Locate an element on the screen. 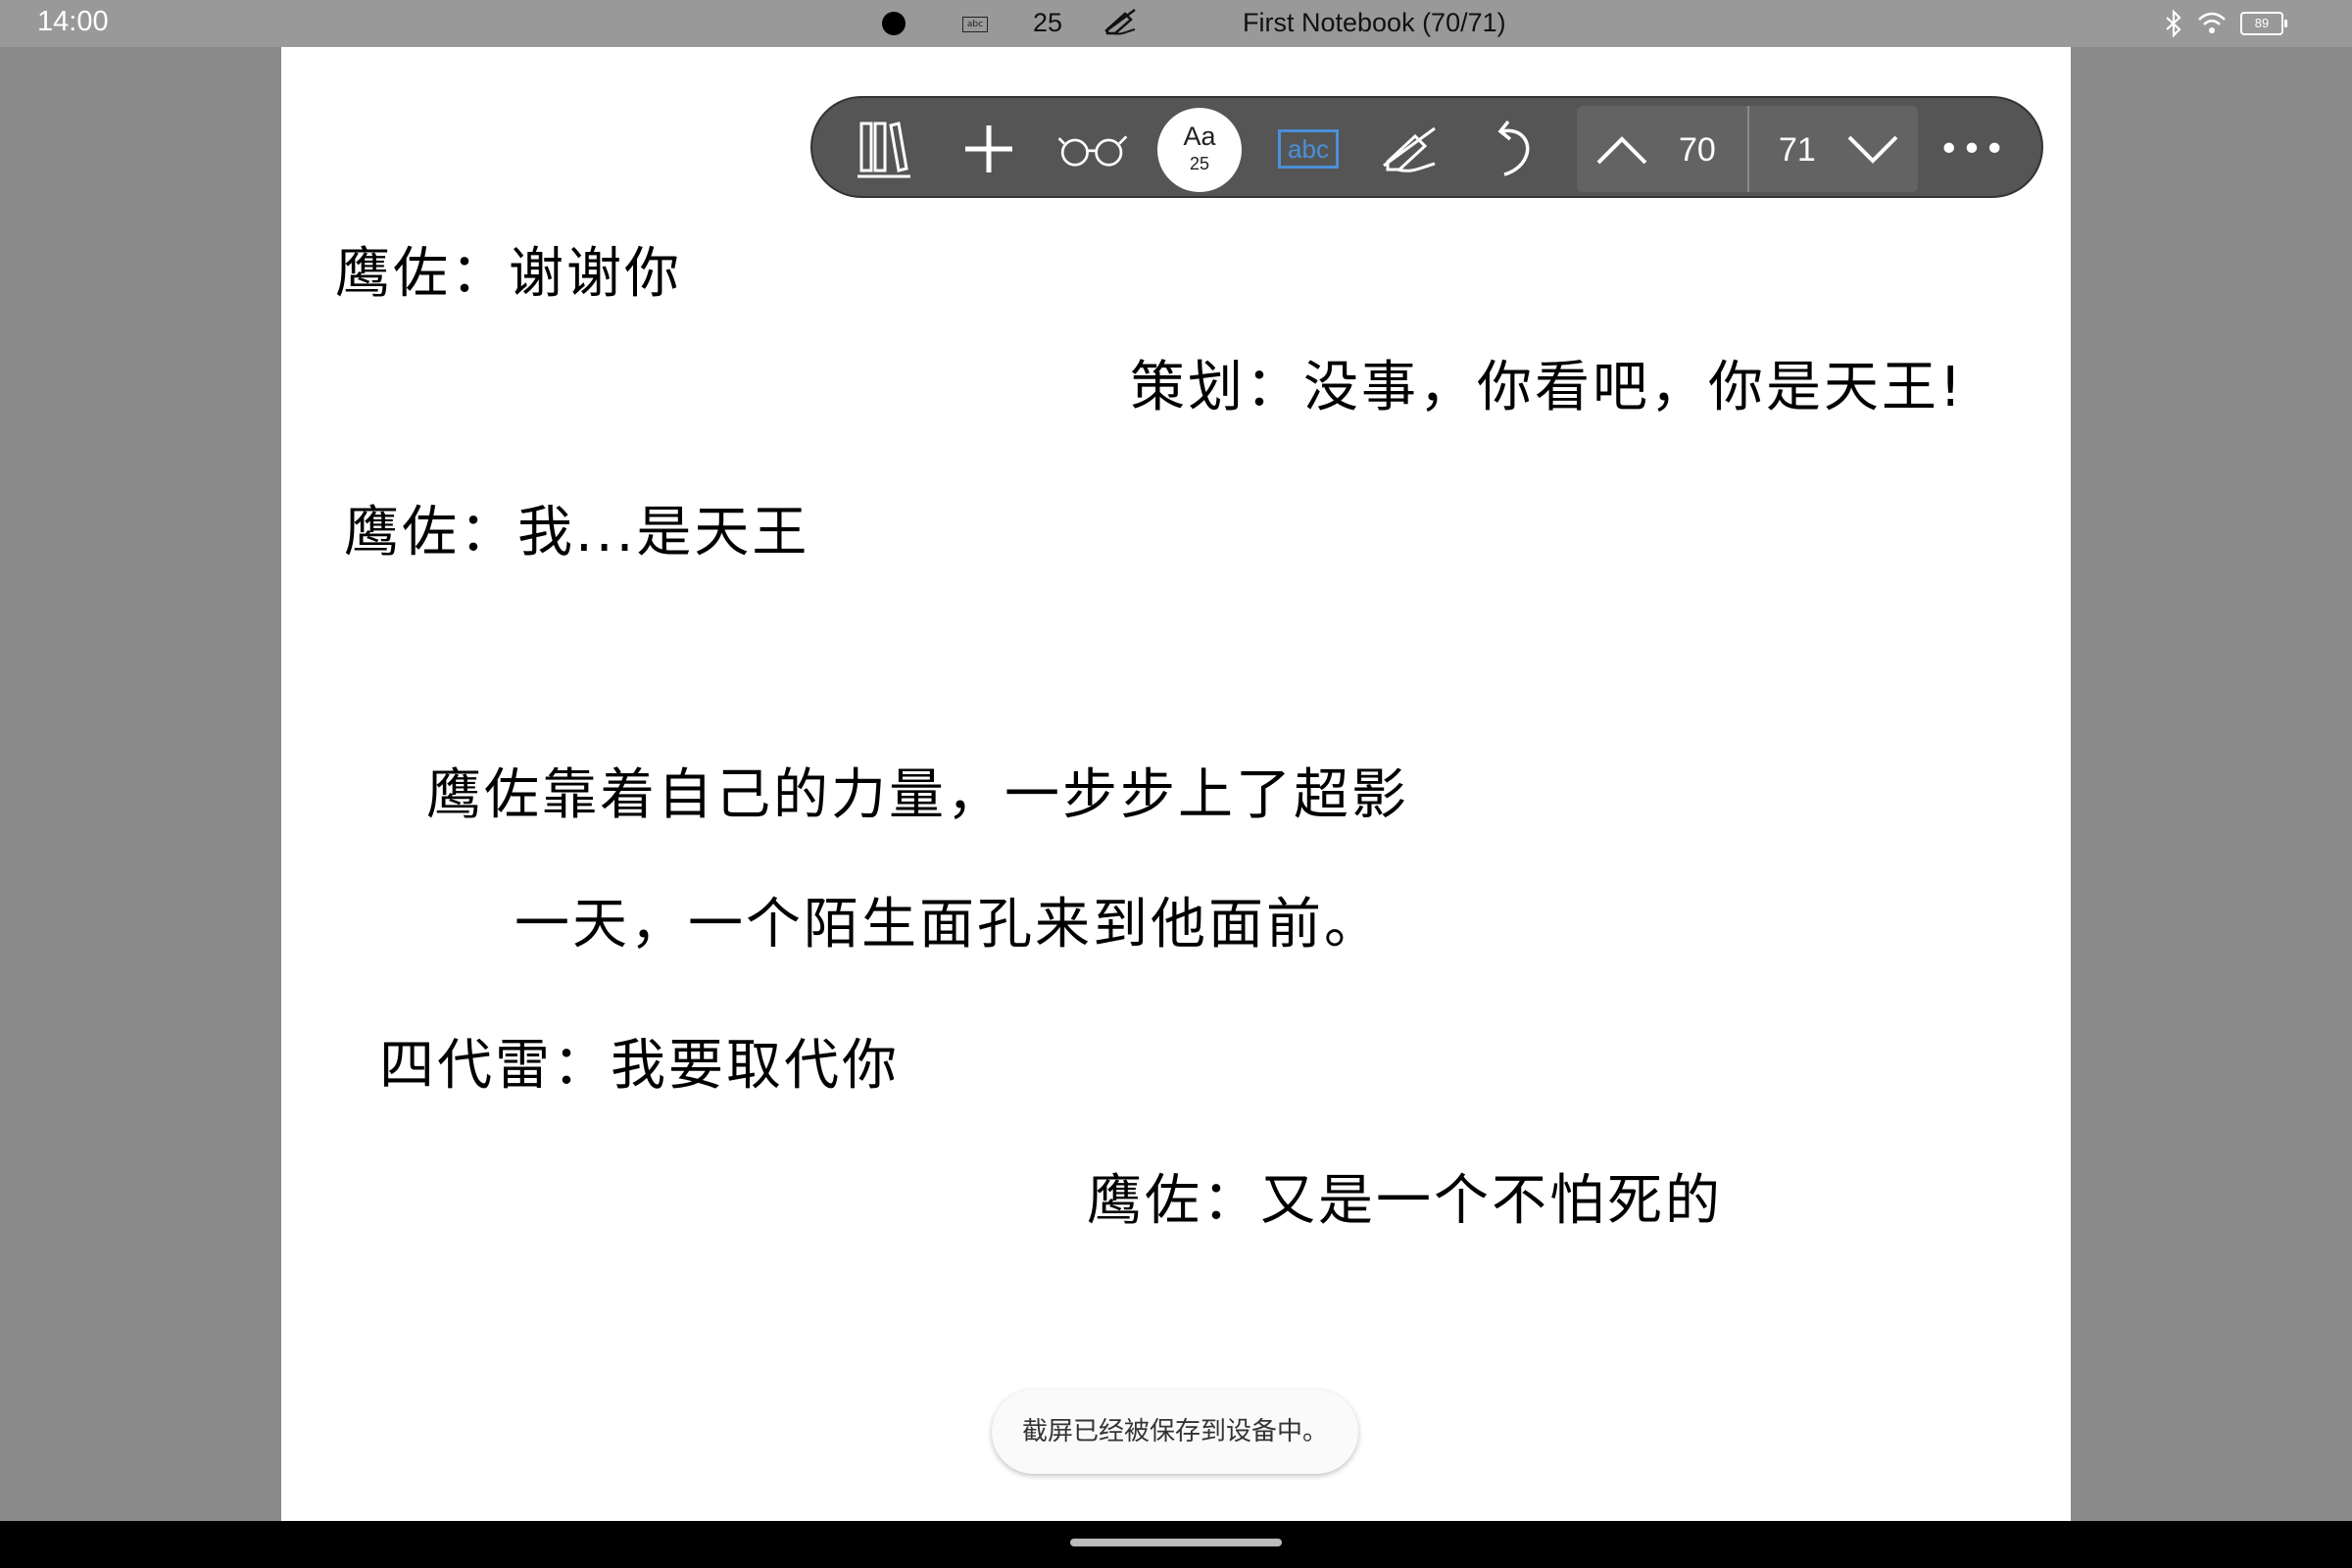 The image size is (2352, 1568). library-icon is located at coordinates (884, 150).